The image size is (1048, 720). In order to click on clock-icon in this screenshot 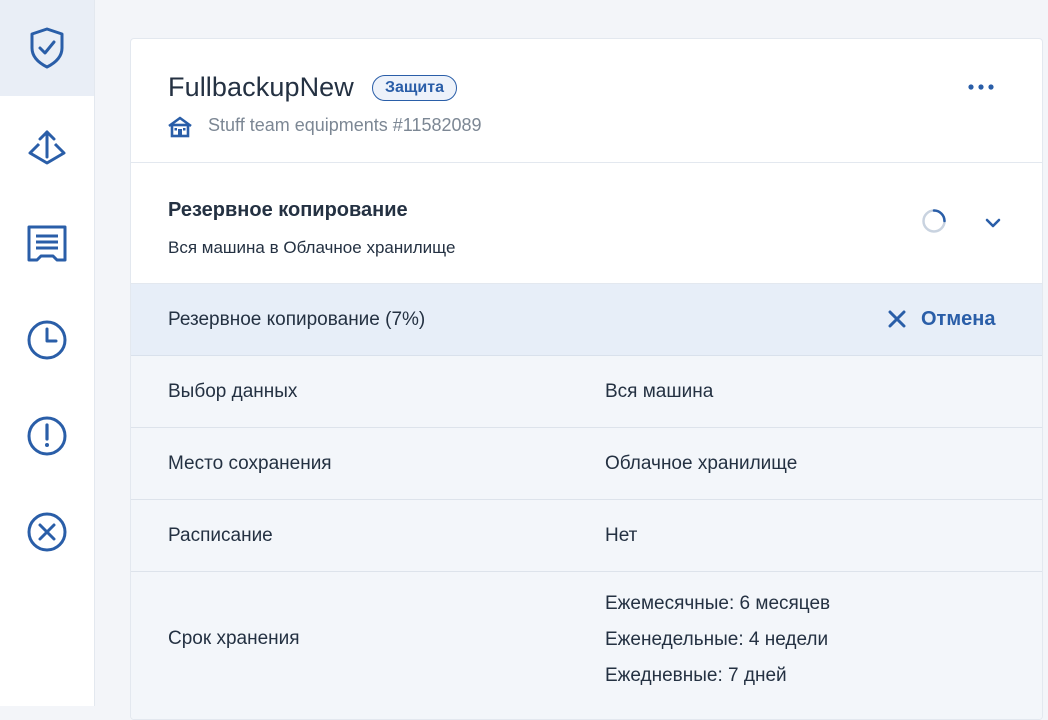, I will do `click(47, 340)`.